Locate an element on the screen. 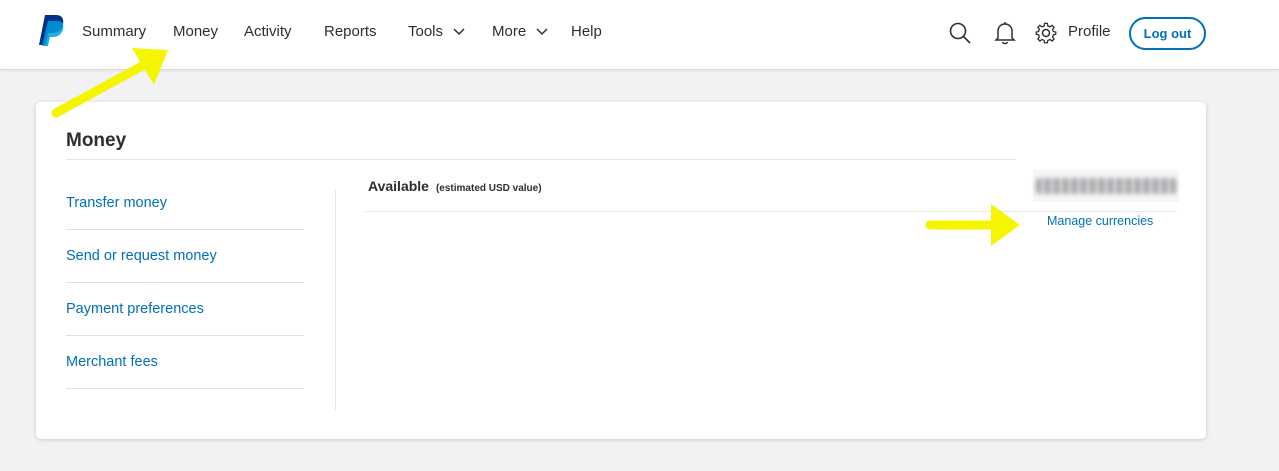 This screenshot has height=471, width=1279. nav-activity-label: Activity is located at coordinates (268, 31).